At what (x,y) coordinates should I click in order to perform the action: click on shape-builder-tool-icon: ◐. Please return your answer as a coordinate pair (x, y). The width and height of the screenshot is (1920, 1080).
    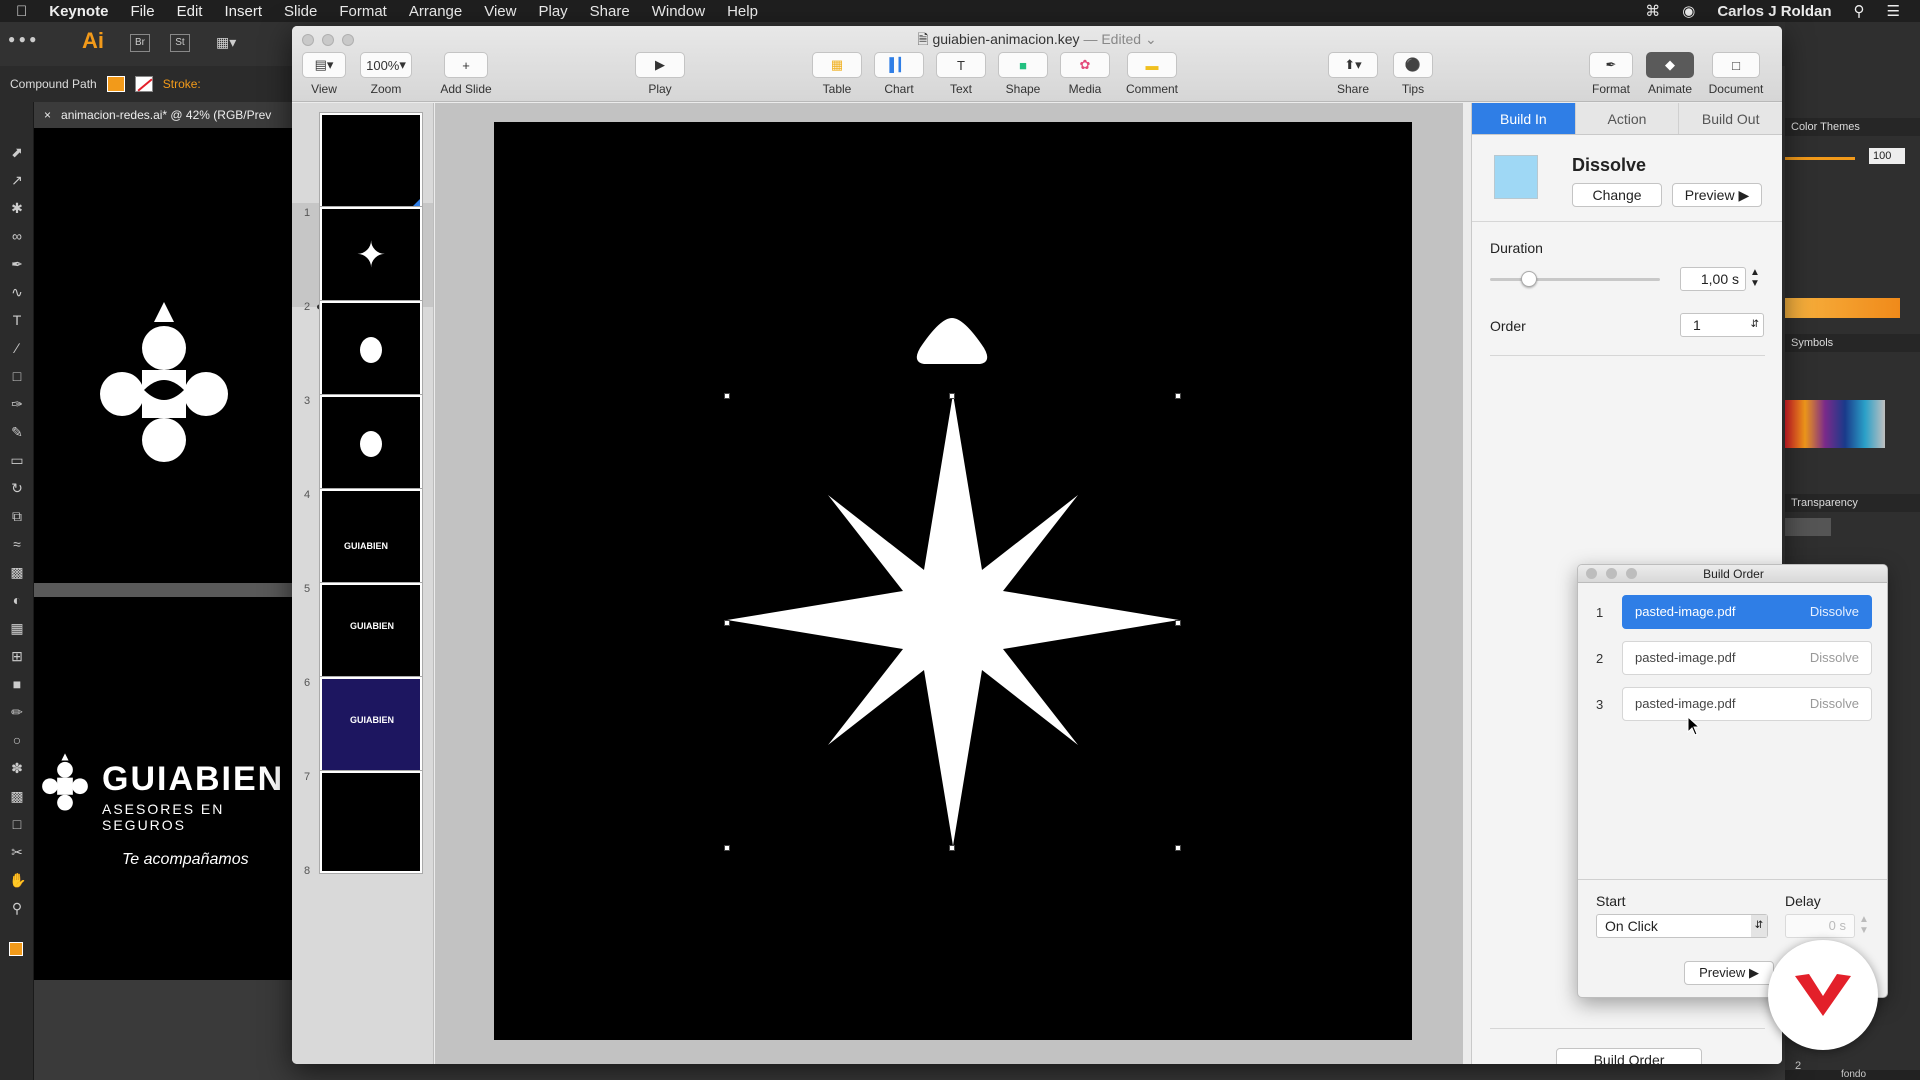
    Looking at the image, I should click on (17, 600).